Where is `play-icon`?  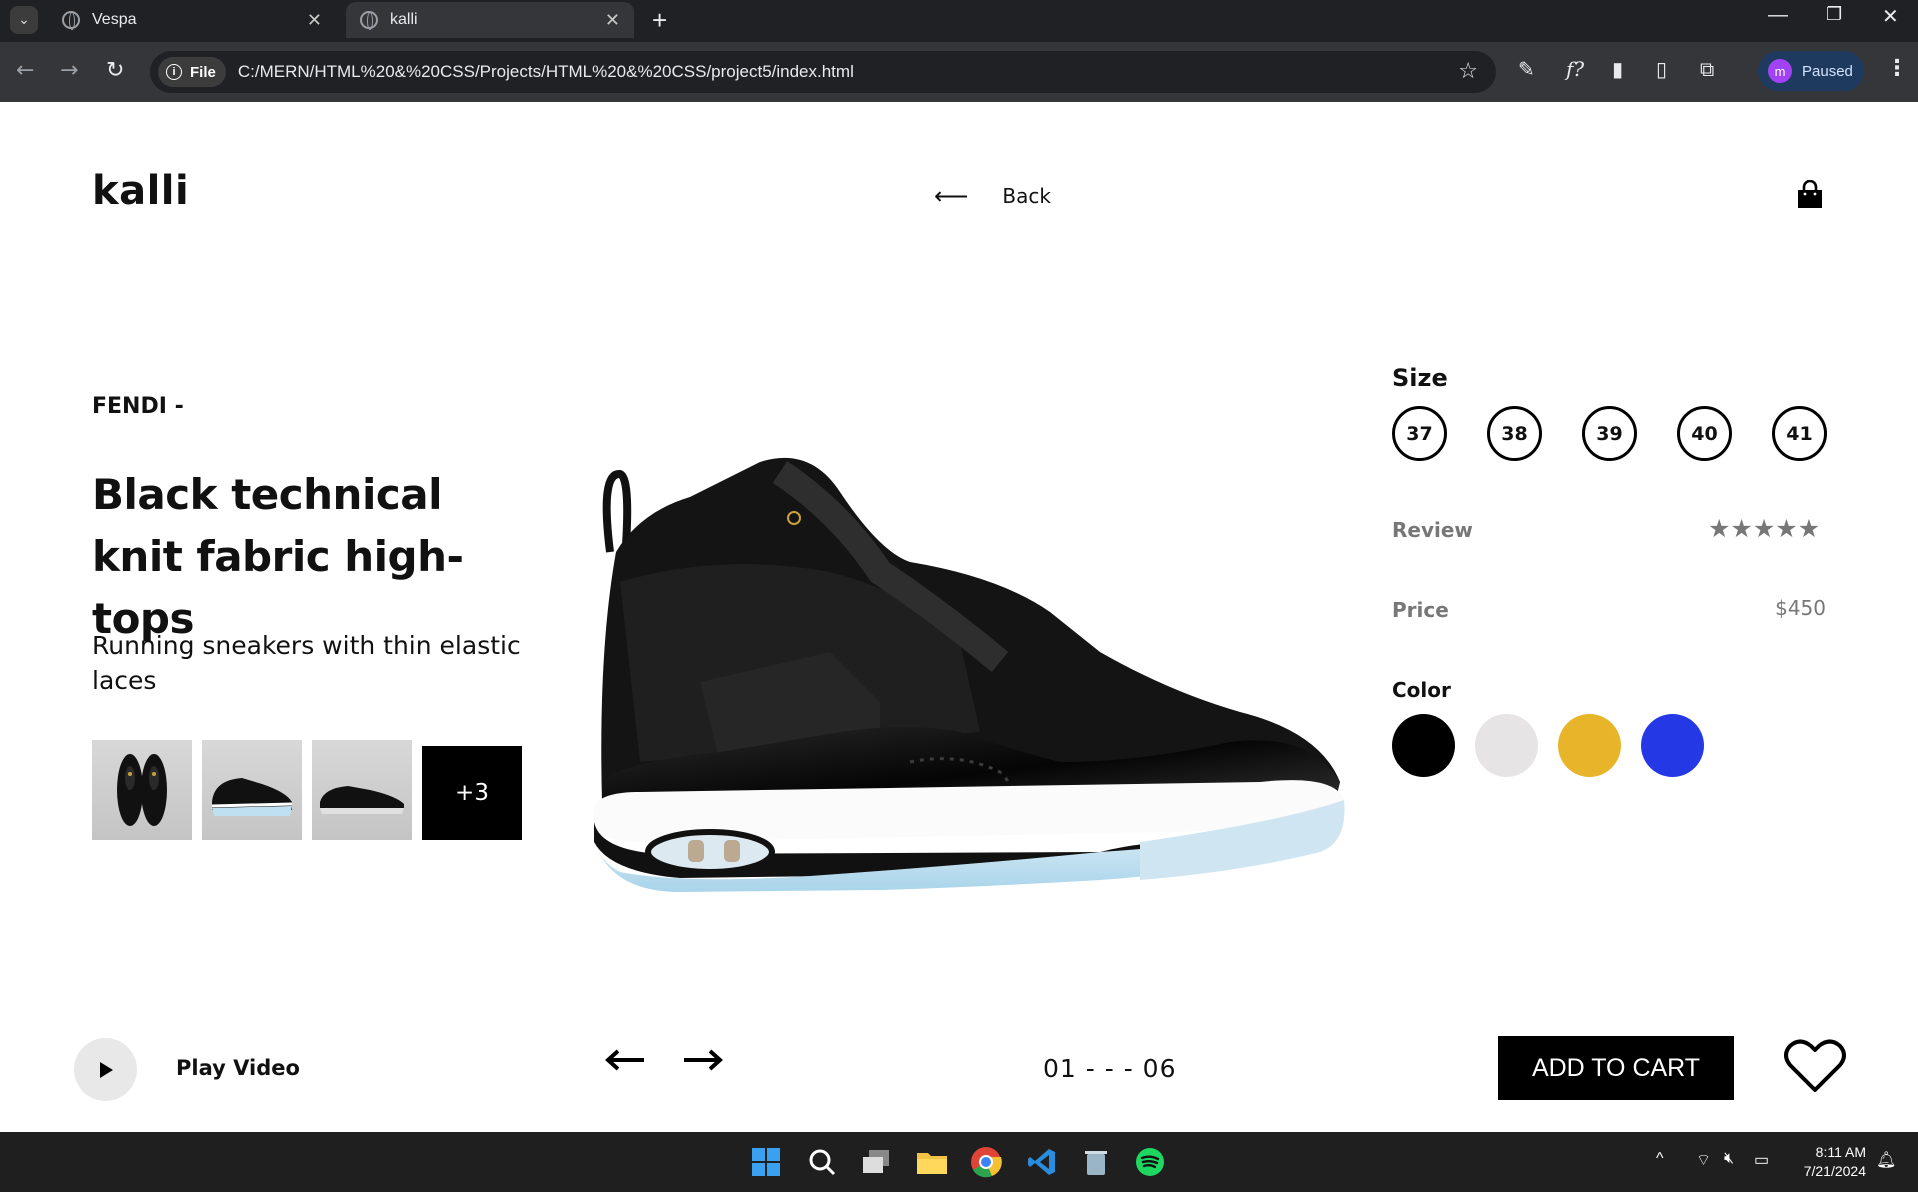
play-icon is located at coordinates (106, 1069).